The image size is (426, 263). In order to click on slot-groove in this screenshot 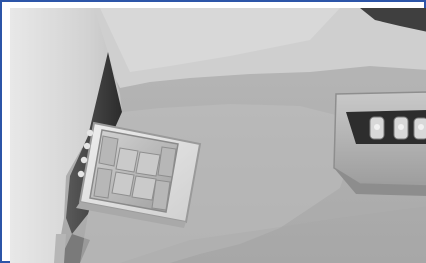, I will do `click(60, 248)`.